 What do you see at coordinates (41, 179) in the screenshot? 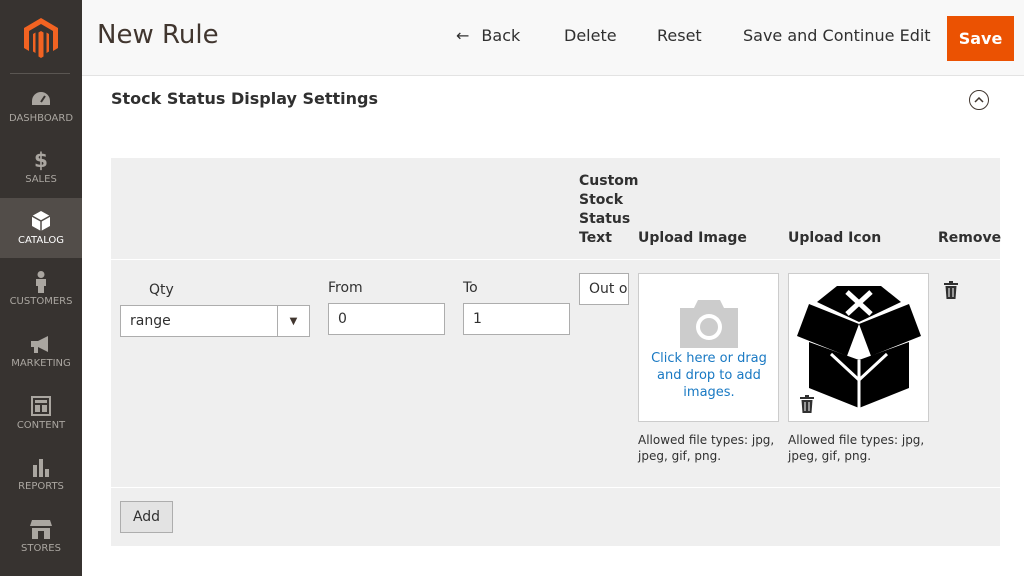
I see `sidebar-item-label: SALES` at bounding box center [41, 179].